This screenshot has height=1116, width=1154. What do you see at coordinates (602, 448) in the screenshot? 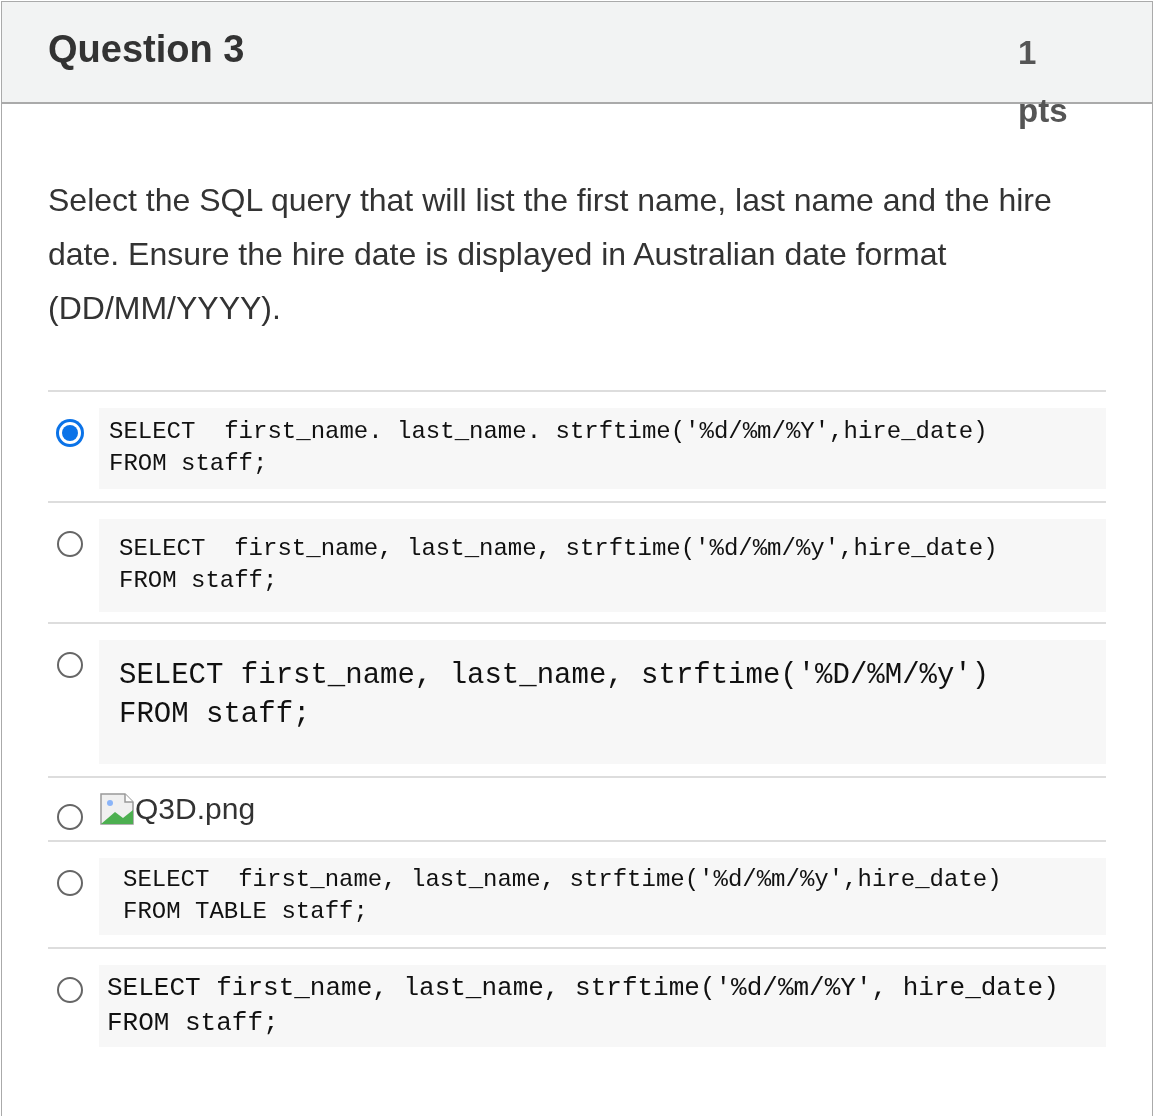
I see `code-snippet: SELECT first_name. last_name. strftime('%d/%m/%Y',hire_date) FROM staff;` at bounding box center [602, 448].